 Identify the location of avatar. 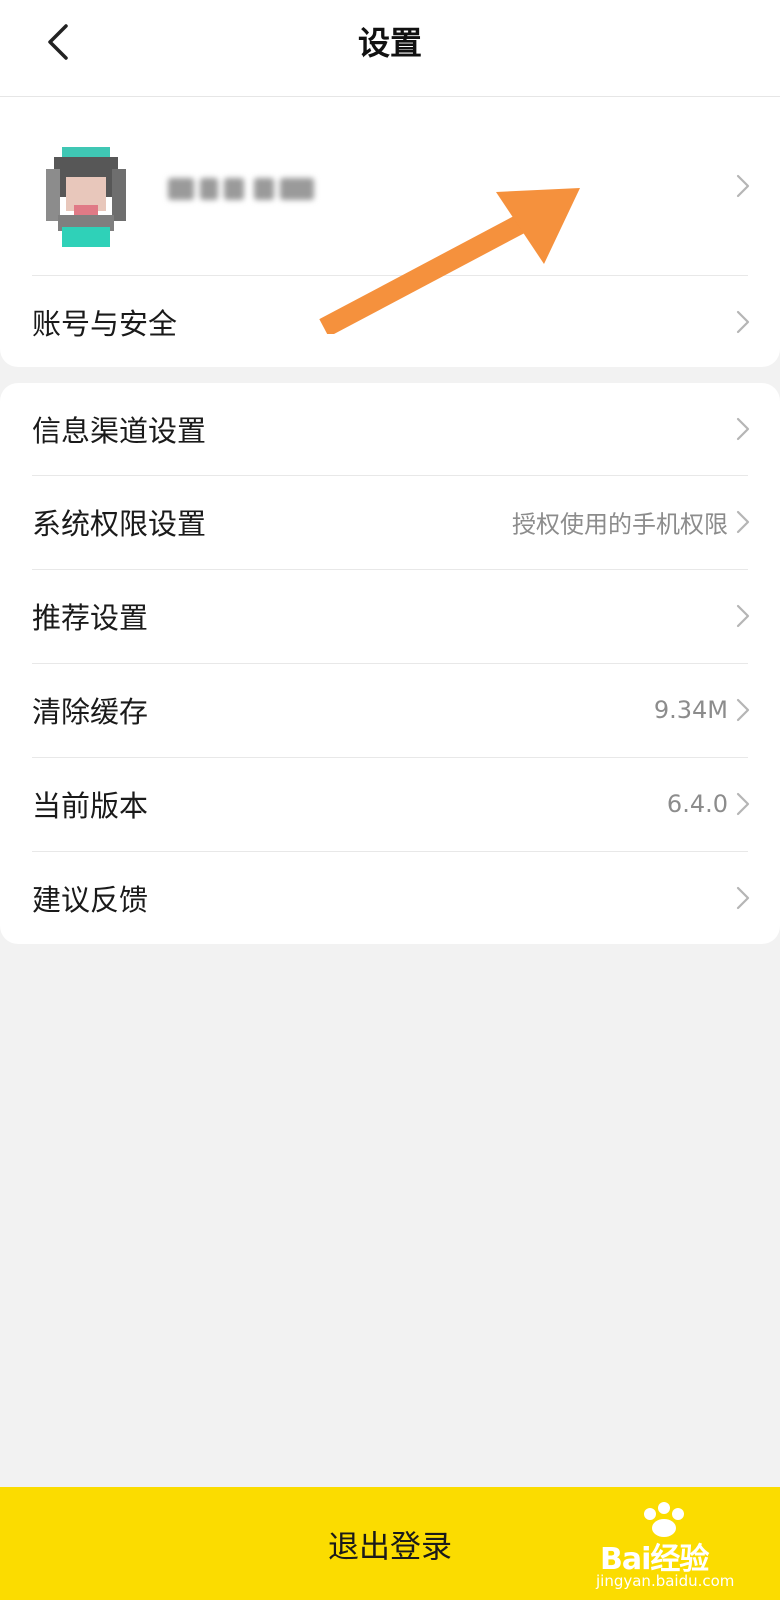
(86, 197).